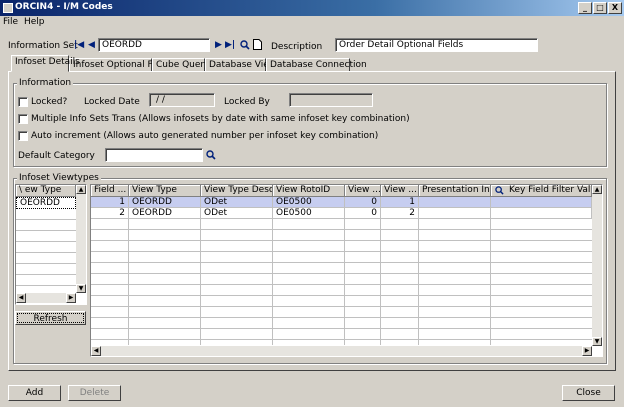 This screenshot has height=407, width=624. What do you see at coordinates (597, 265) in the screenshot?
I see `grid-vscroll: ▲ ▼` at bounding box center [597, 265].